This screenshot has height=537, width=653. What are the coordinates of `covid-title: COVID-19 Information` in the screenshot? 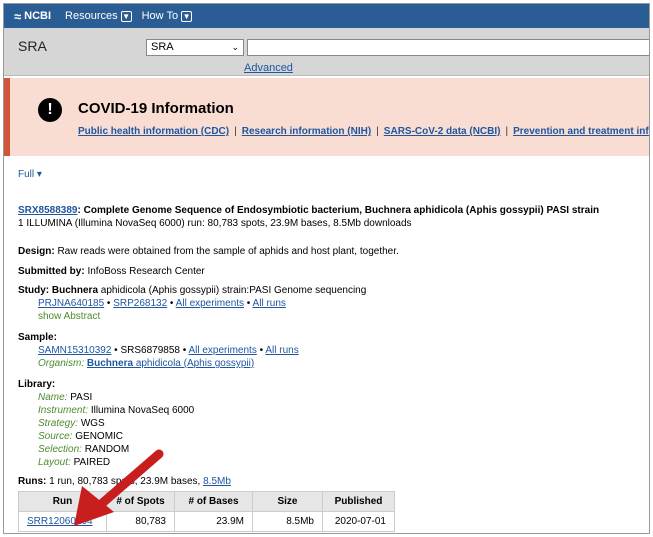 It's located at (156, 108).